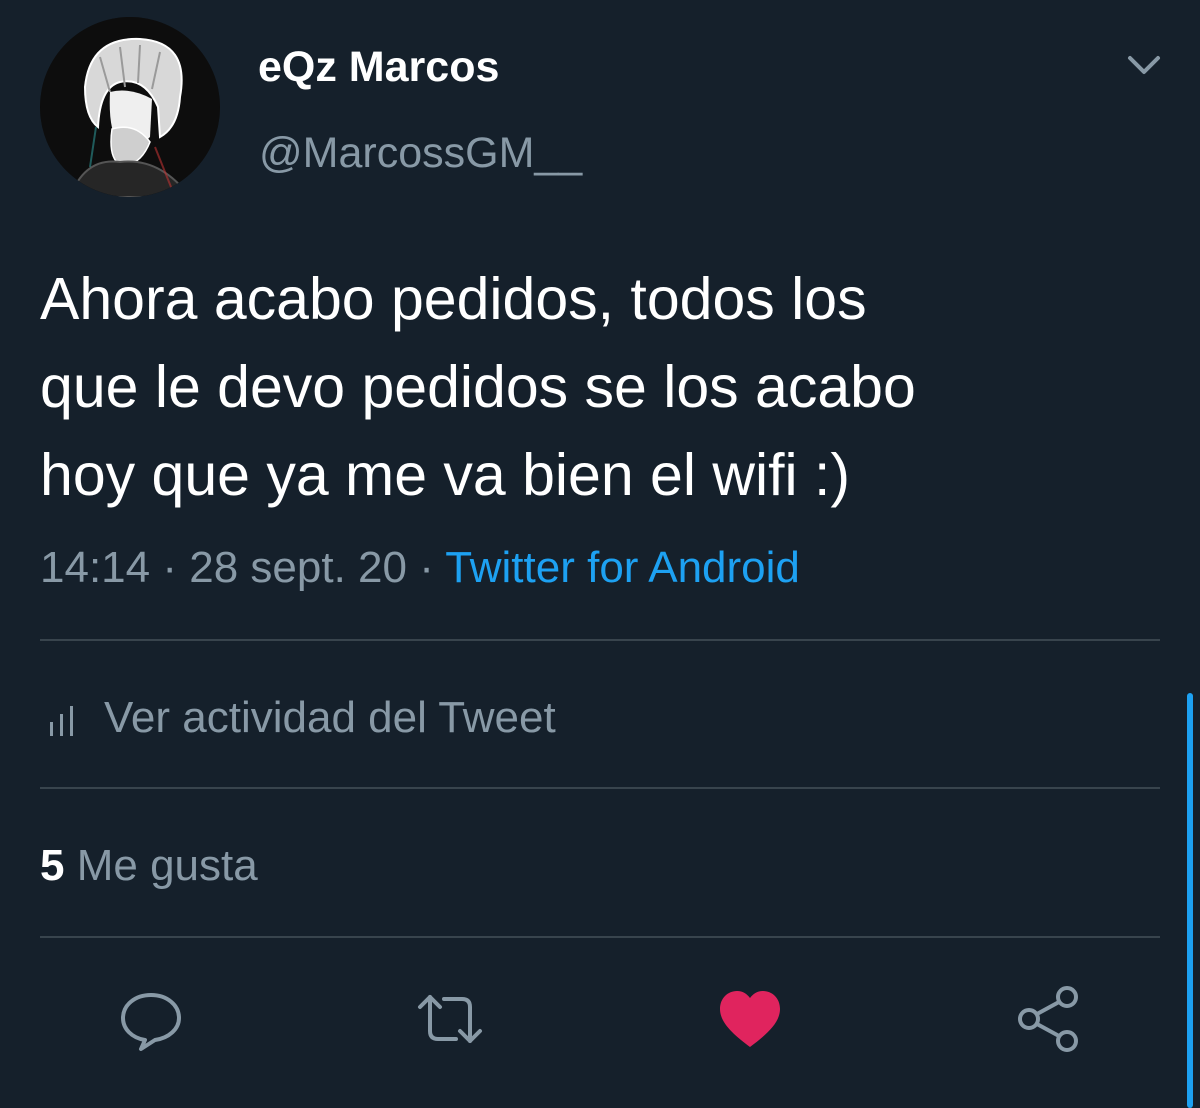 This screenshot has width=1200, height=1108. Describe the element at coordinates (330, 717) in the screenshot. I see `view-activity-label: Ver actividad del Tweet` at that location.